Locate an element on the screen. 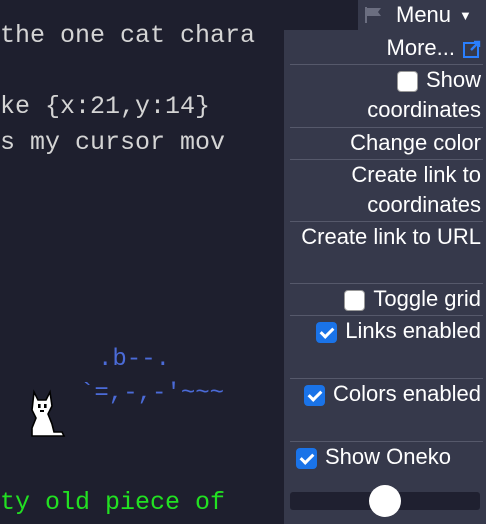 The image size is (486, 524). menu-item-create-link-url: Create link to URL is located at coordinates (386, 252).